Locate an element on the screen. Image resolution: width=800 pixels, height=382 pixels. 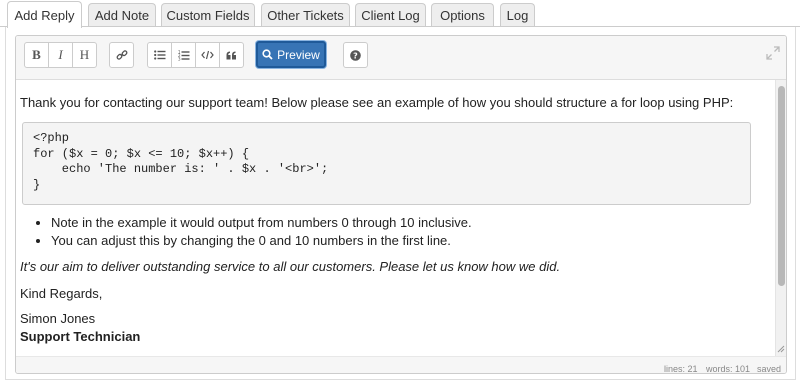
link-icon is located at coordinates (121, 55).